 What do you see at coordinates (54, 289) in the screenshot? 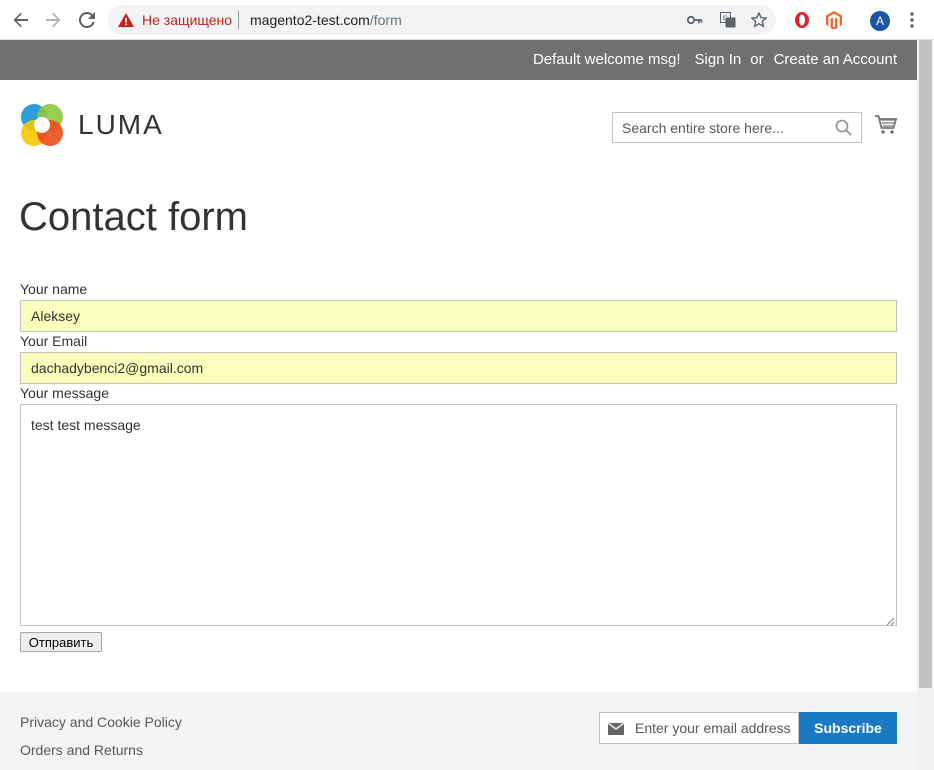
I see `name-label: Your name` at bounding box center [54, 289].